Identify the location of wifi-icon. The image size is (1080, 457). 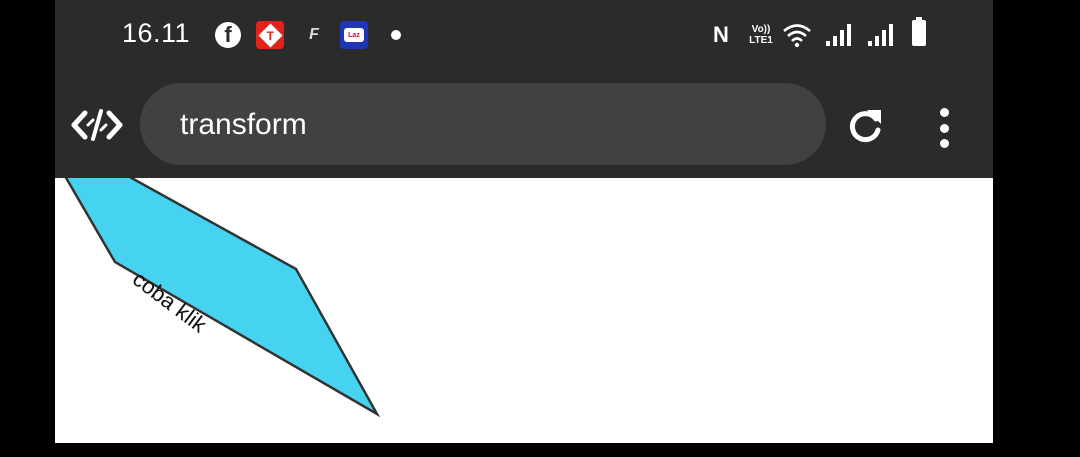
(797, 36).